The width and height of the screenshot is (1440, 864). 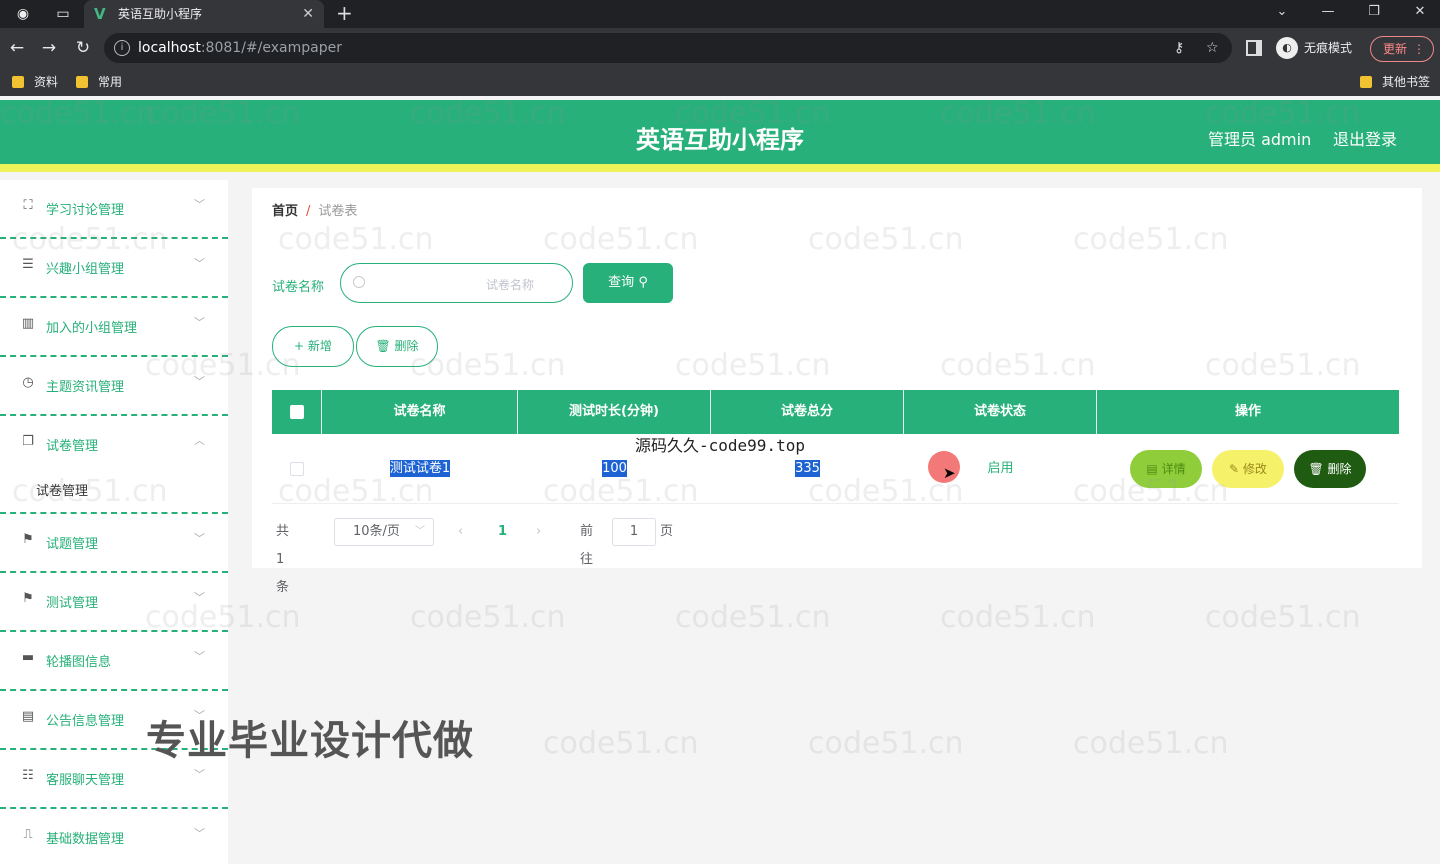 What do you see at coordinates (502, 532) in the screenshot?
I see `page-number: 1` at bounding box center [502, 532].